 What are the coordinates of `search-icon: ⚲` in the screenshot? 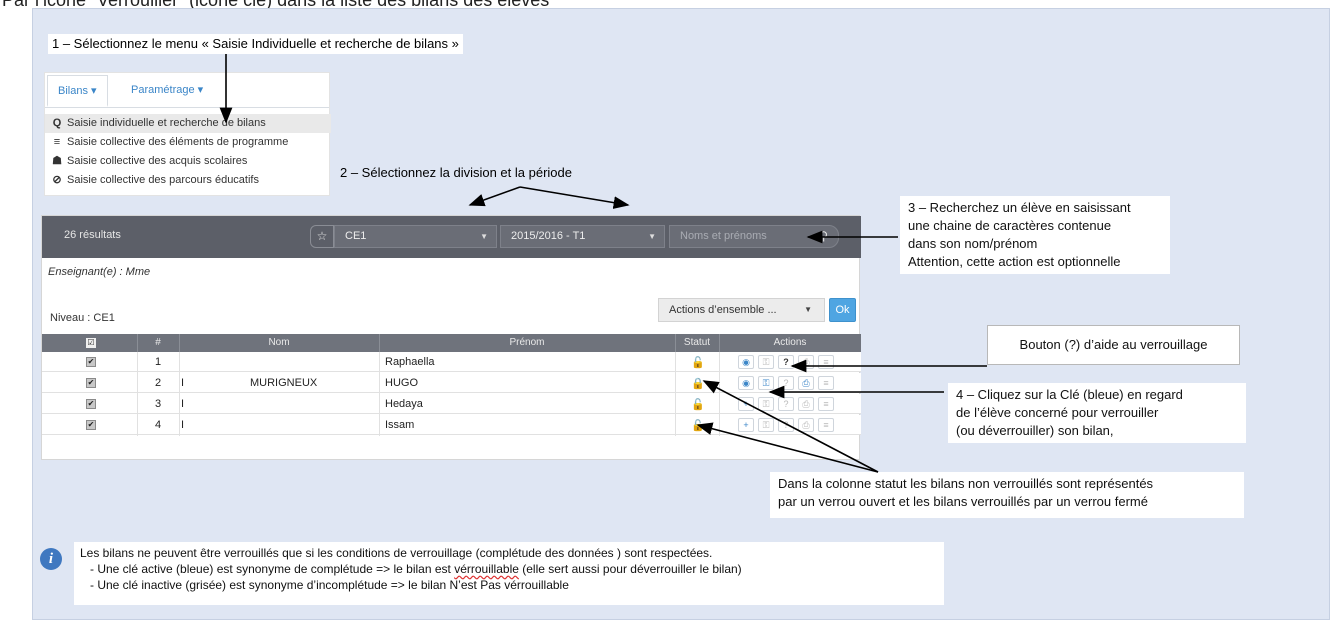 It's located at (823, 236).